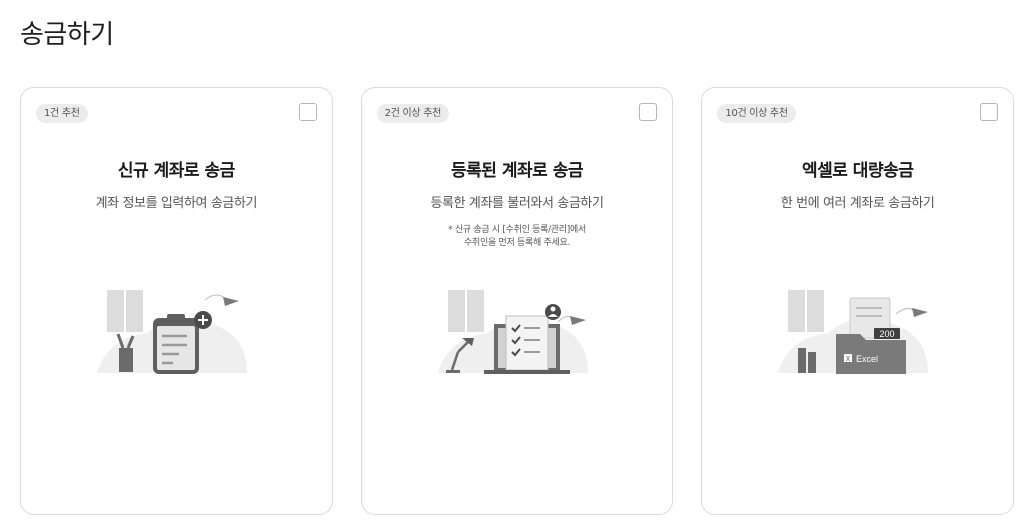  What do you see at coordinates (176, 171) in the screenshot?
I see `card-title: 신규 계좌로 송금` at bounding box center [176, 171].